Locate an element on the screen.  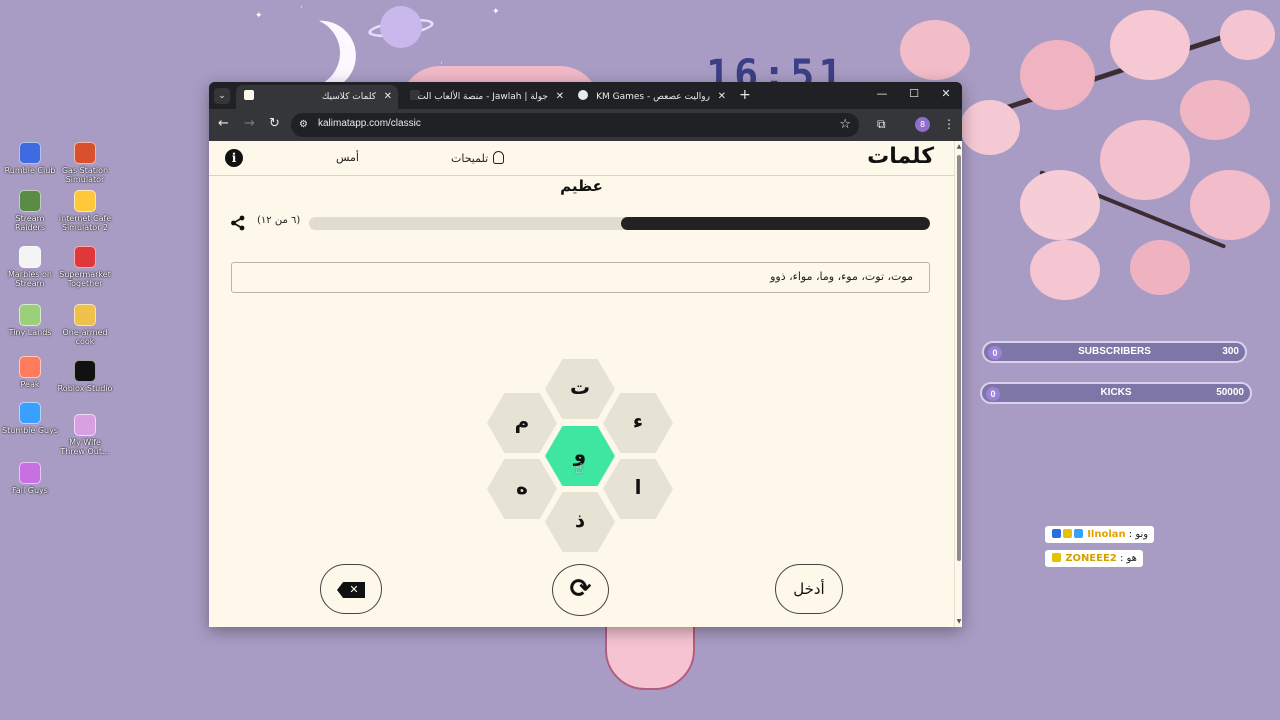
chat-message: ونو : Ilnolan is located at coordinates (1100, 534).